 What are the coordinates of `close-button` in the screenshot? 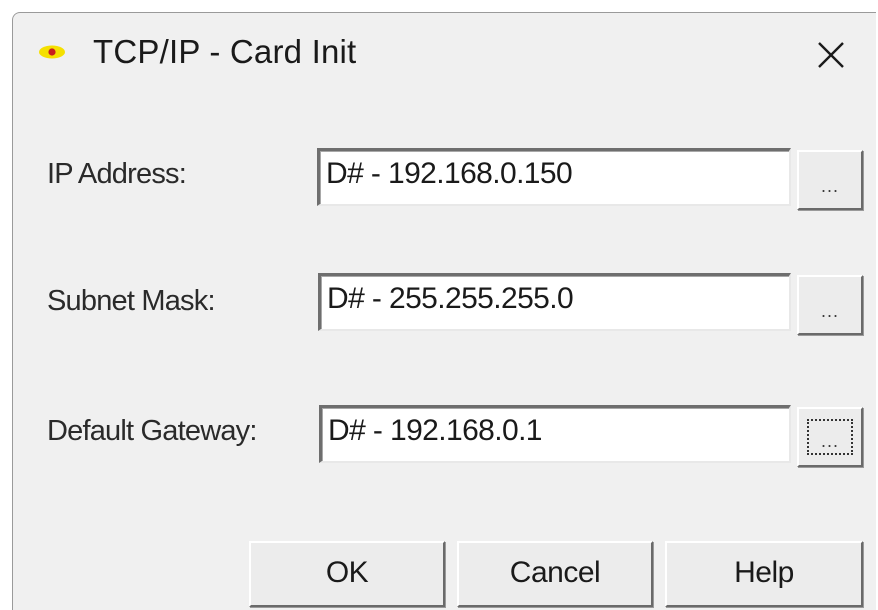 It's located at (831, 55).